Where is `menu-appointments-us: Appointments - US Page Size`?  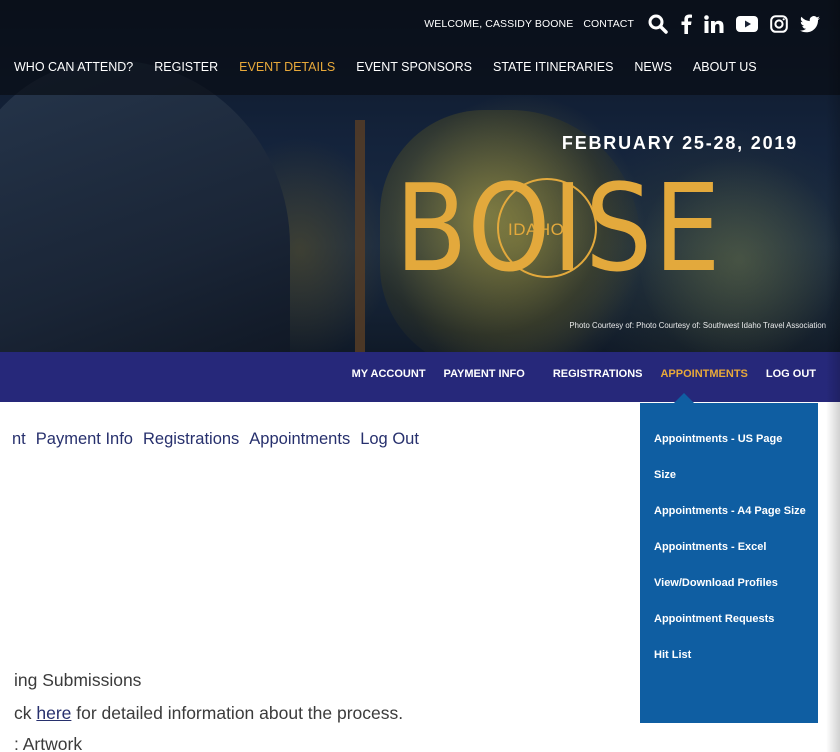
menu-appointments-us: Appointments - US Page Size is located at coordinates (730, 457).